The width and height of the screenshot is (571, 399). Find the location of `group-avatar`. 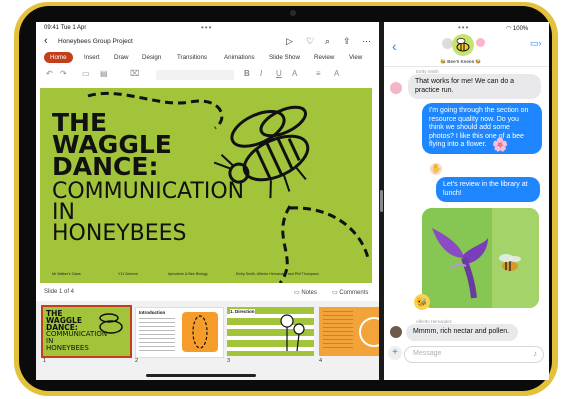

group-avatar is located at coordinates (463, 45).